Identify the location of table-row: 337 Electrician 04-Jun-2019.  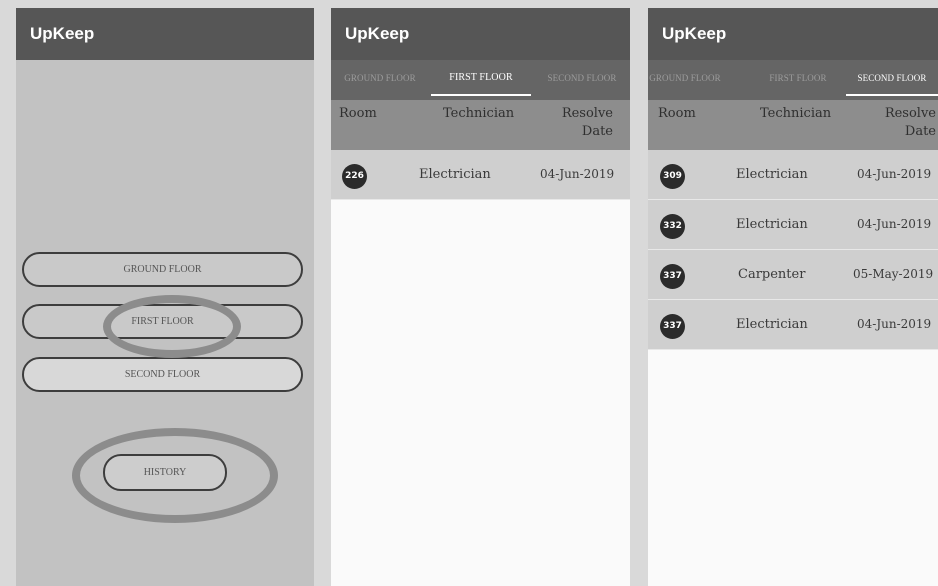
(793, 325).